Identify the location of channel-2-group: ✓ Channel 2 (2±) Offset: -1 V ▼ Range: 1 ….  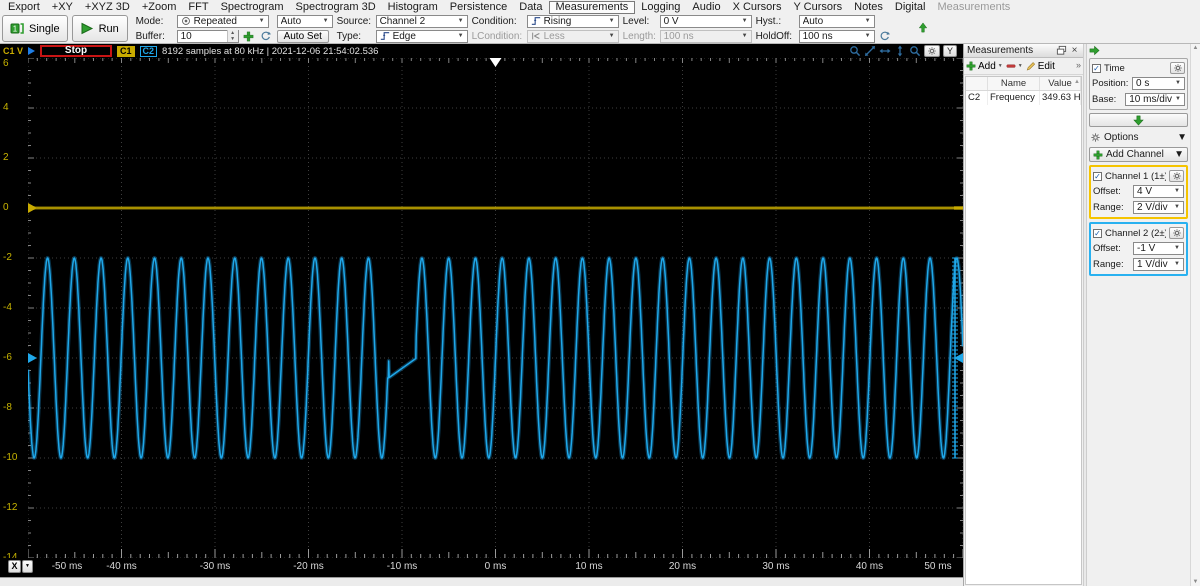
(1138, 249).